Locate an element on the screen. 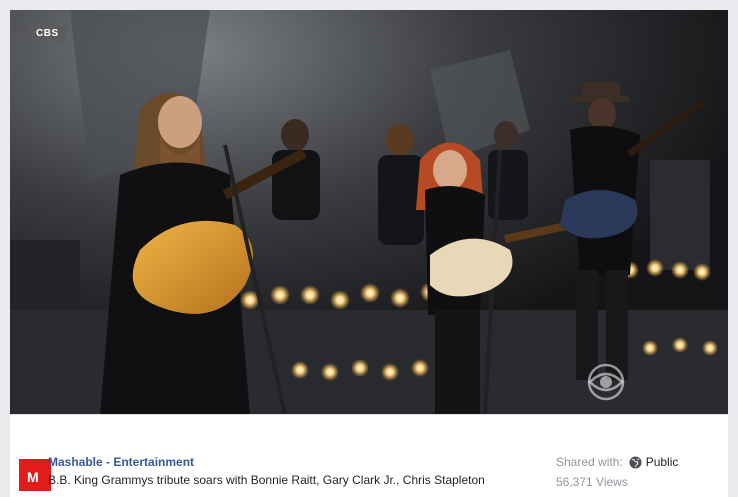 The width and height of the screenshot is (738, 497). shared-with-label: Shared with: is located at coordinates (589, 462).